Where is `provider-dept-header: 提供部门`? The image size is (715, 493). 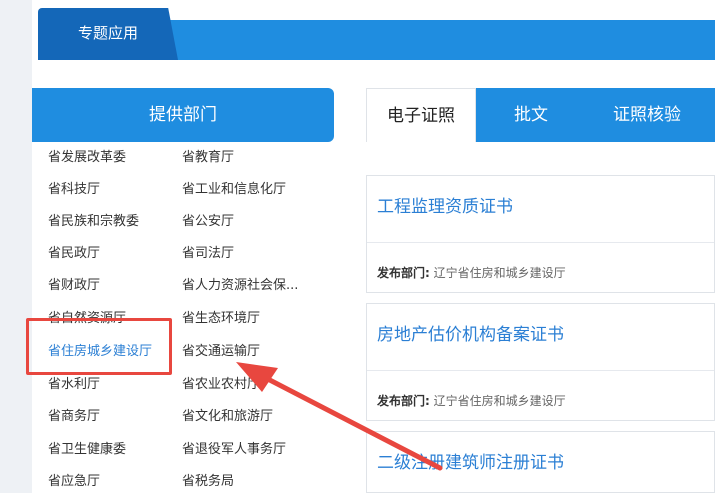 provider-dept-header: 提供部门 is located at coordinates (183, 115).